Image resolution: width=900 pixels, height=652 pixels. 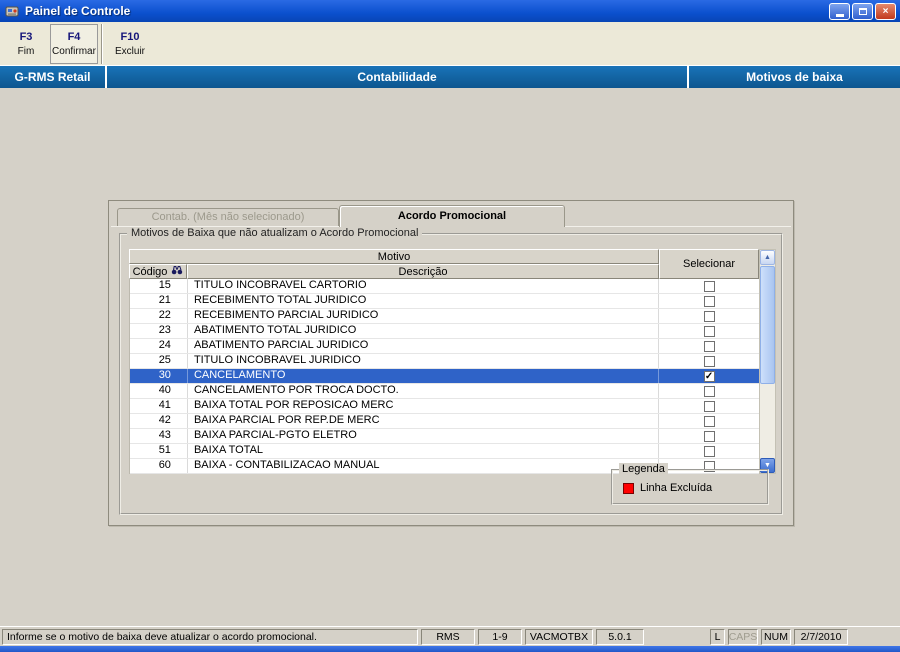 What do you see at coordinates (424, 361) in the screenshot?
I see `row-desc: TITULO INCOBRAVEL JURIDICO` at bounding box center [424, 361].